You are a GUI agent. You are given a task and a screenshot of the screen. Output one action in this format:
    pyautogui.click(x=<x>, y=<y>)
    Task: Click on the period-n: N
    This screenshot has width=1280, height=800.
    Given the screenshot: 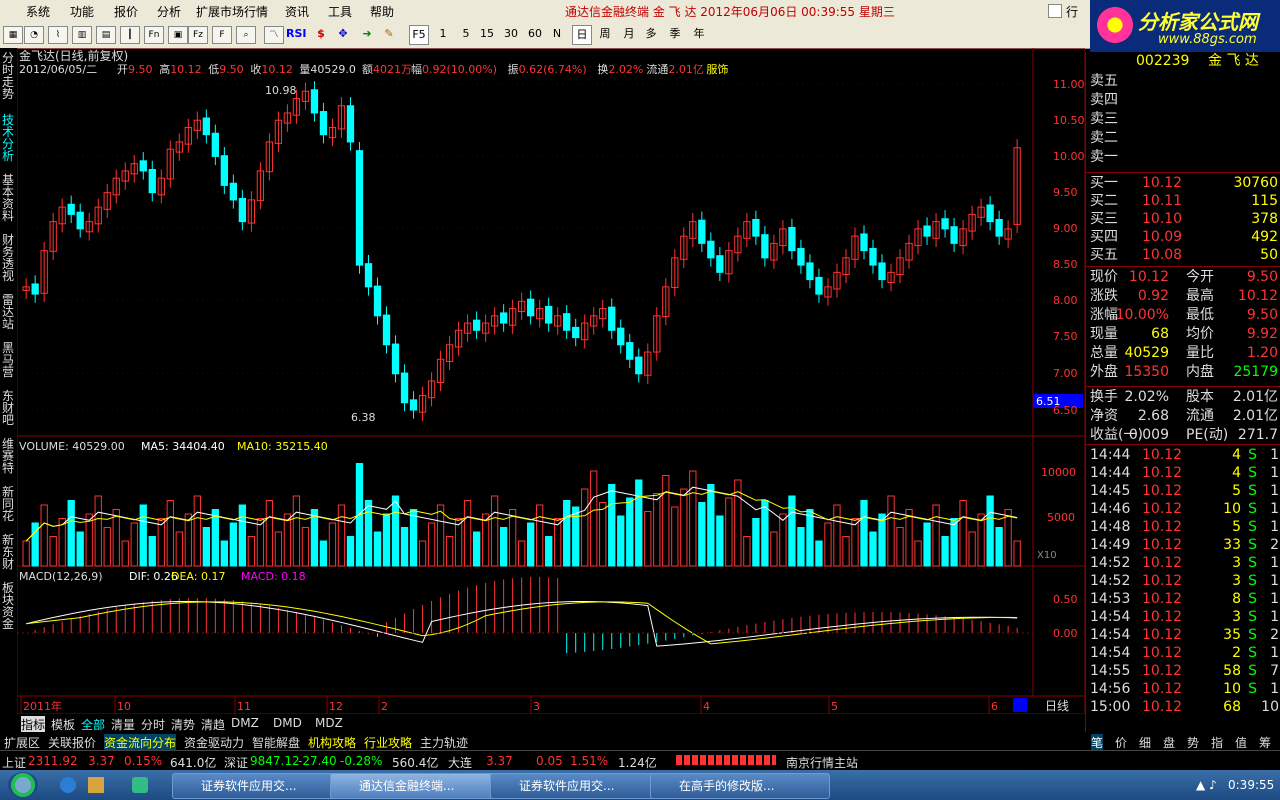 What is the action you would take?
    pyautogui.click(x=557, y=34)
    